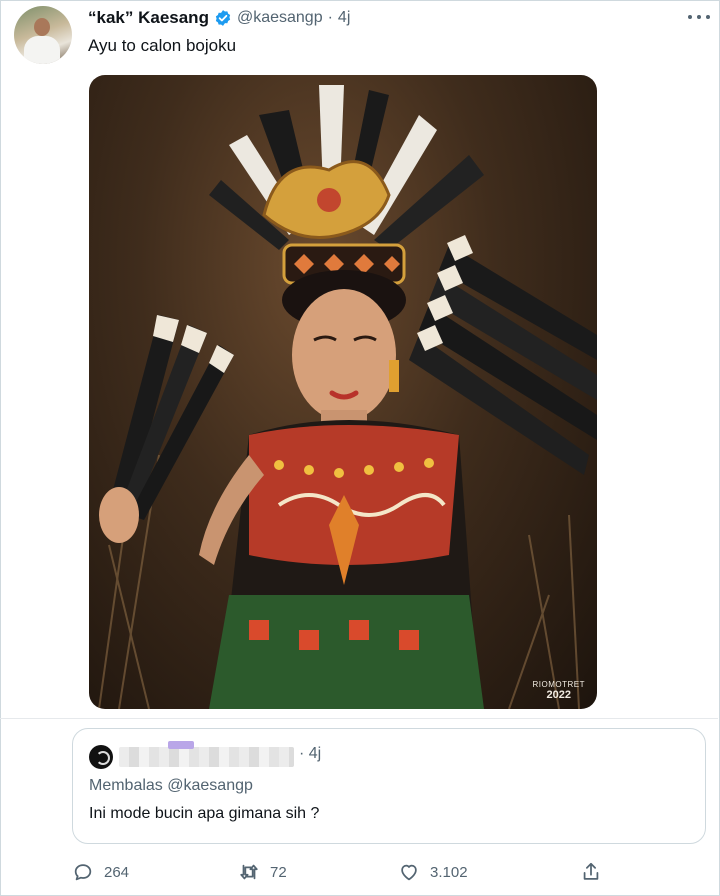 Image resolution: width=720 pixels, height=896 pixels. Describe the element at coordinates (449, 872) in the screenshot. I see `like-count: 3.102` at that location.